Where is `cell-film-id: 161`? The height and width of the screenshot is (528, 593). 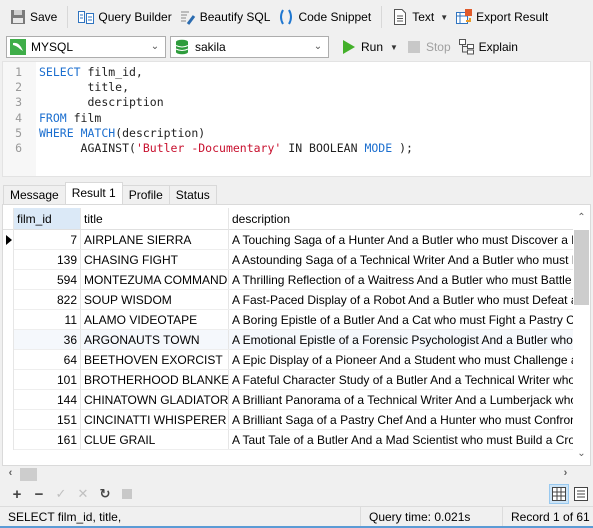
cell-film-id: 161 is located at coordinates (47, 439).